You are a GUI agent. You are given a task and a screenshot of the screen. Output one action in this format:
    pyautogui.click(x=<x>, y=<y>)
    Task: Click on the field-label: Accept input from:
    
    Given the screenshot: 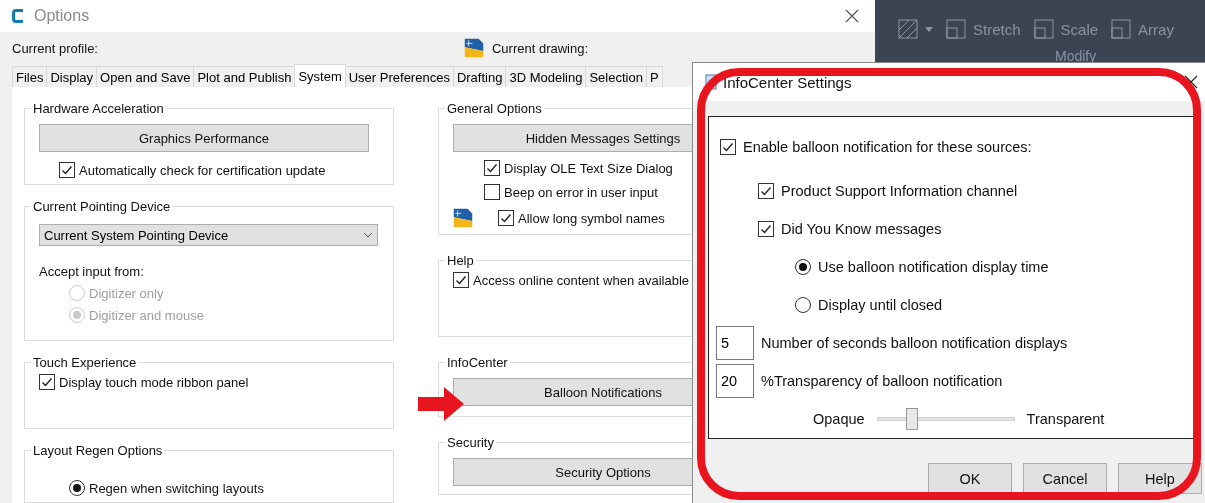 What is the action you would take?
    pyautogui.click(x=91, y=271)
    